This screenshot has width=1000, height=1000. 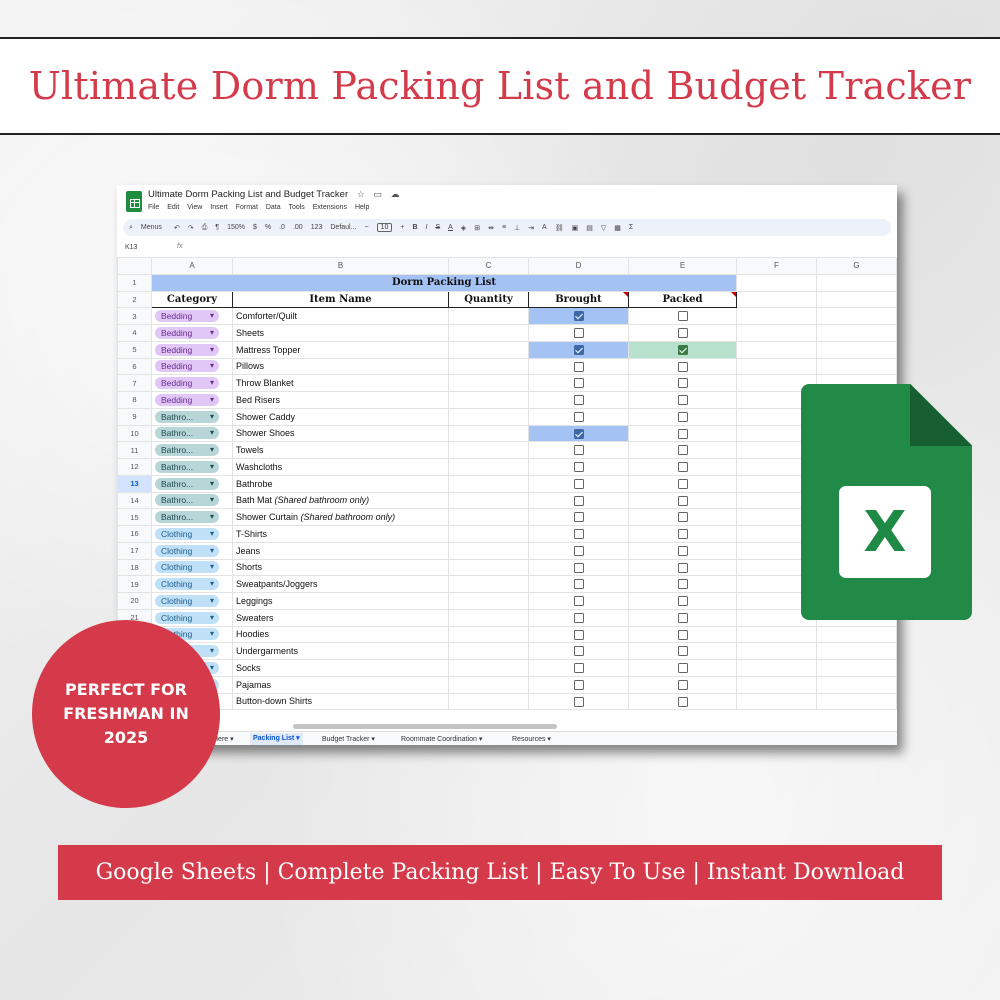 I want to click on text-color-button: A, so click(x=450, y=227).